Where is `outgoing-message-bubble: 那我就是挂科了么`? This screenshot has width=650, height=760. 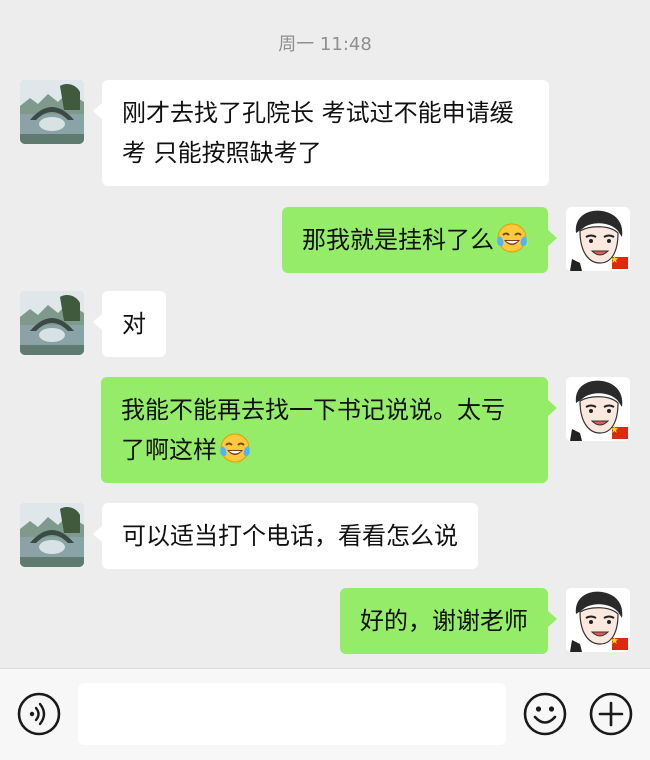
outgoing-message-bubble: 那我就是挂科了么 is located at coordinates (419, 240).